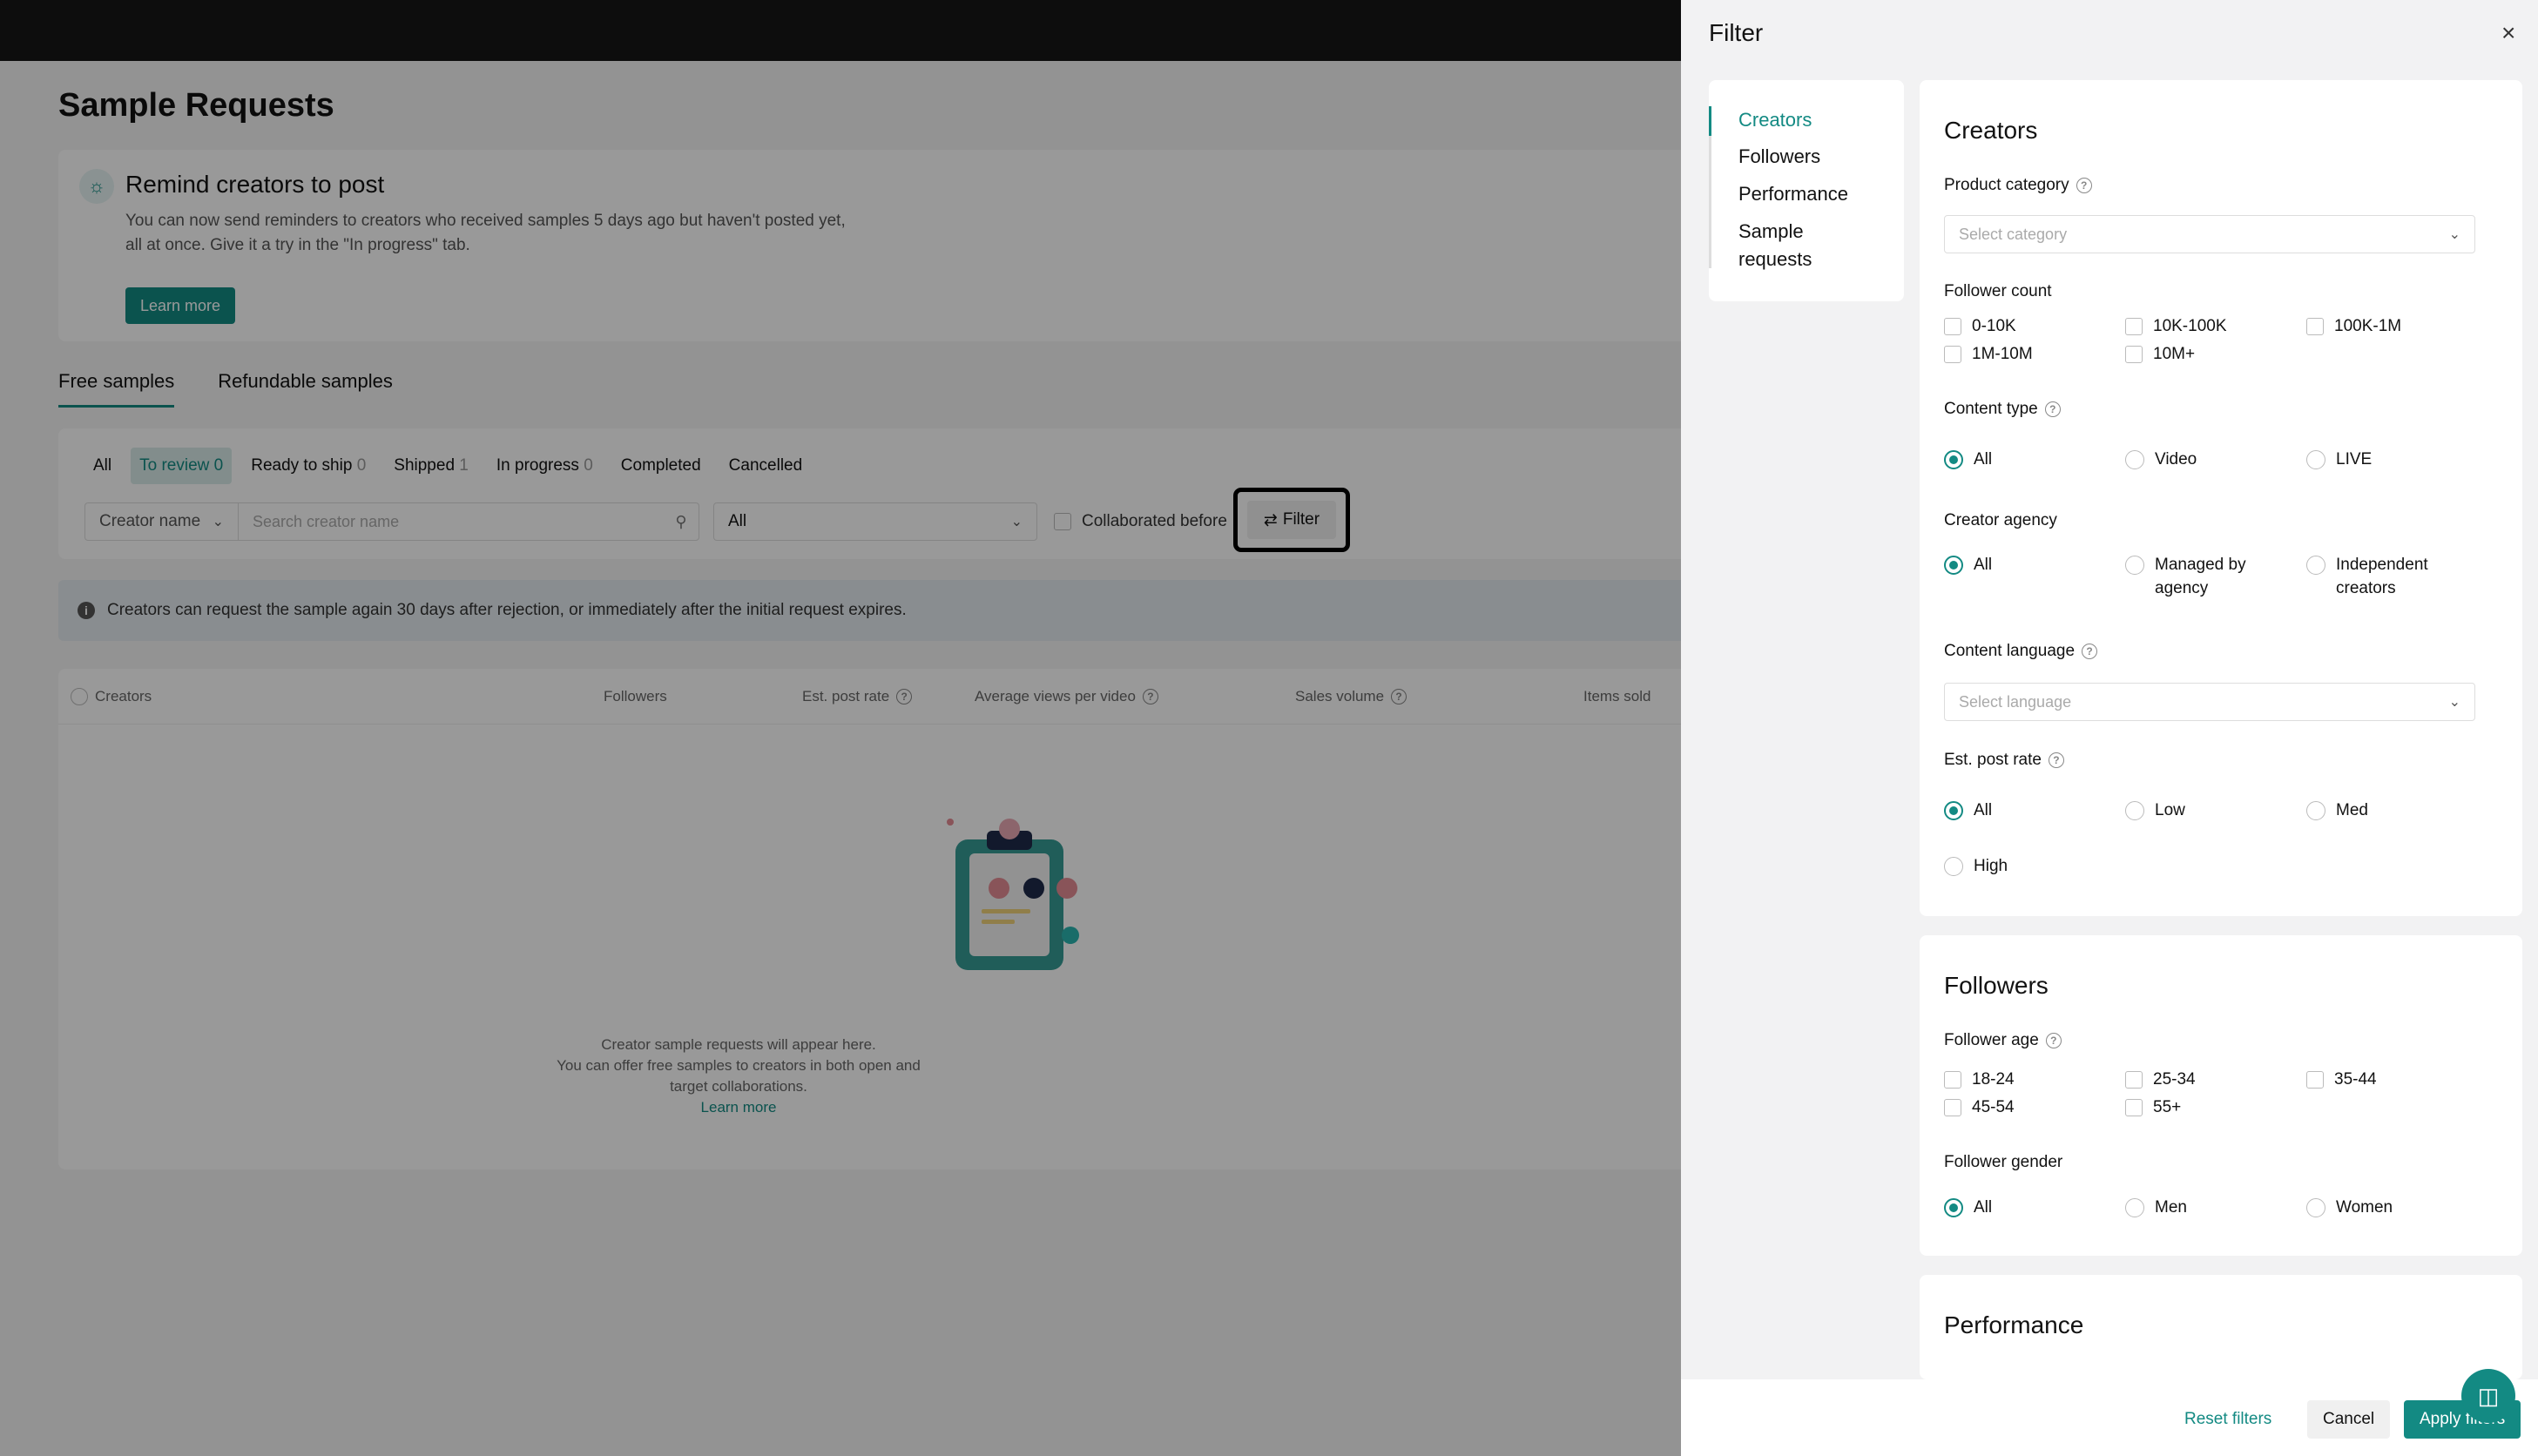  Describe the element at coordinates (2010, 651) in the screenshot. I see `label-text: Content language` at that location.